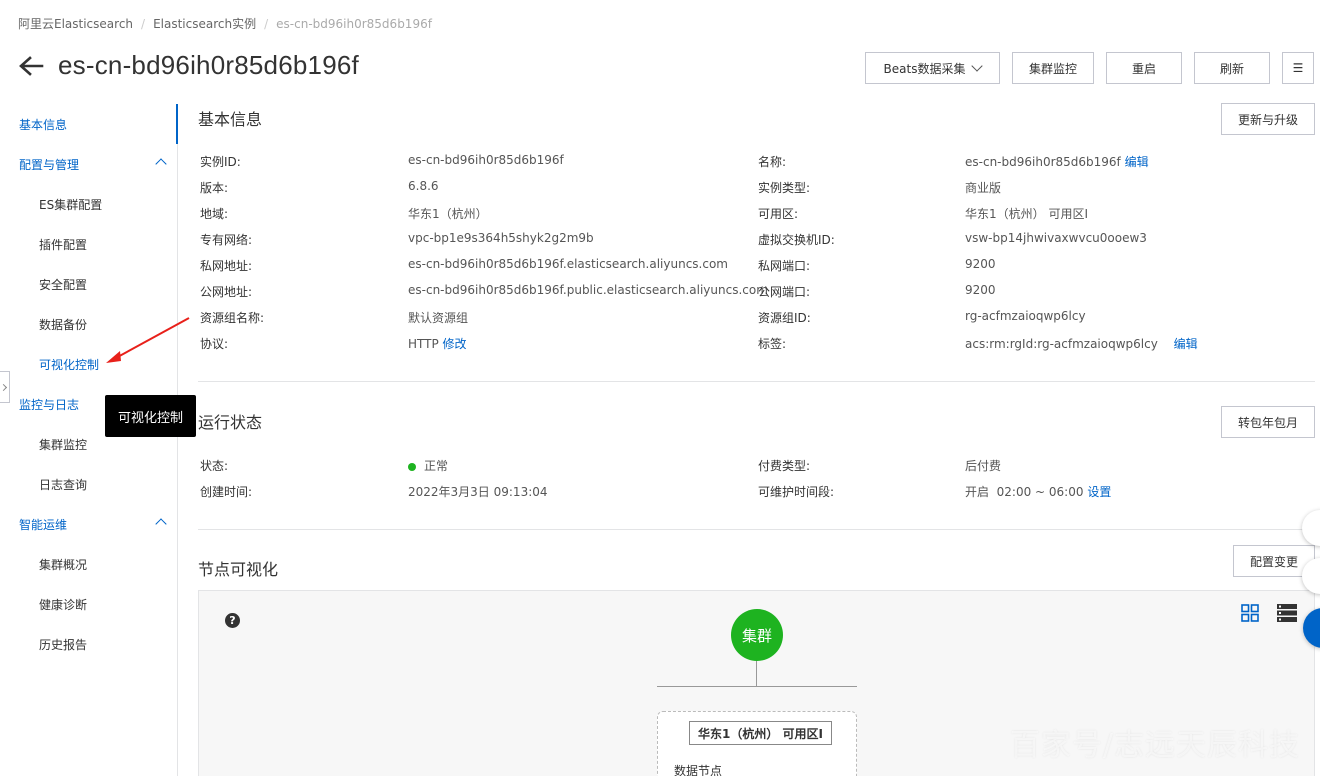 The height and width of the screenshot is (776, 1320). Describe the element at coordinates (983, 466) in the screenshot. I see `pay-type-value: 后付费` at that location.